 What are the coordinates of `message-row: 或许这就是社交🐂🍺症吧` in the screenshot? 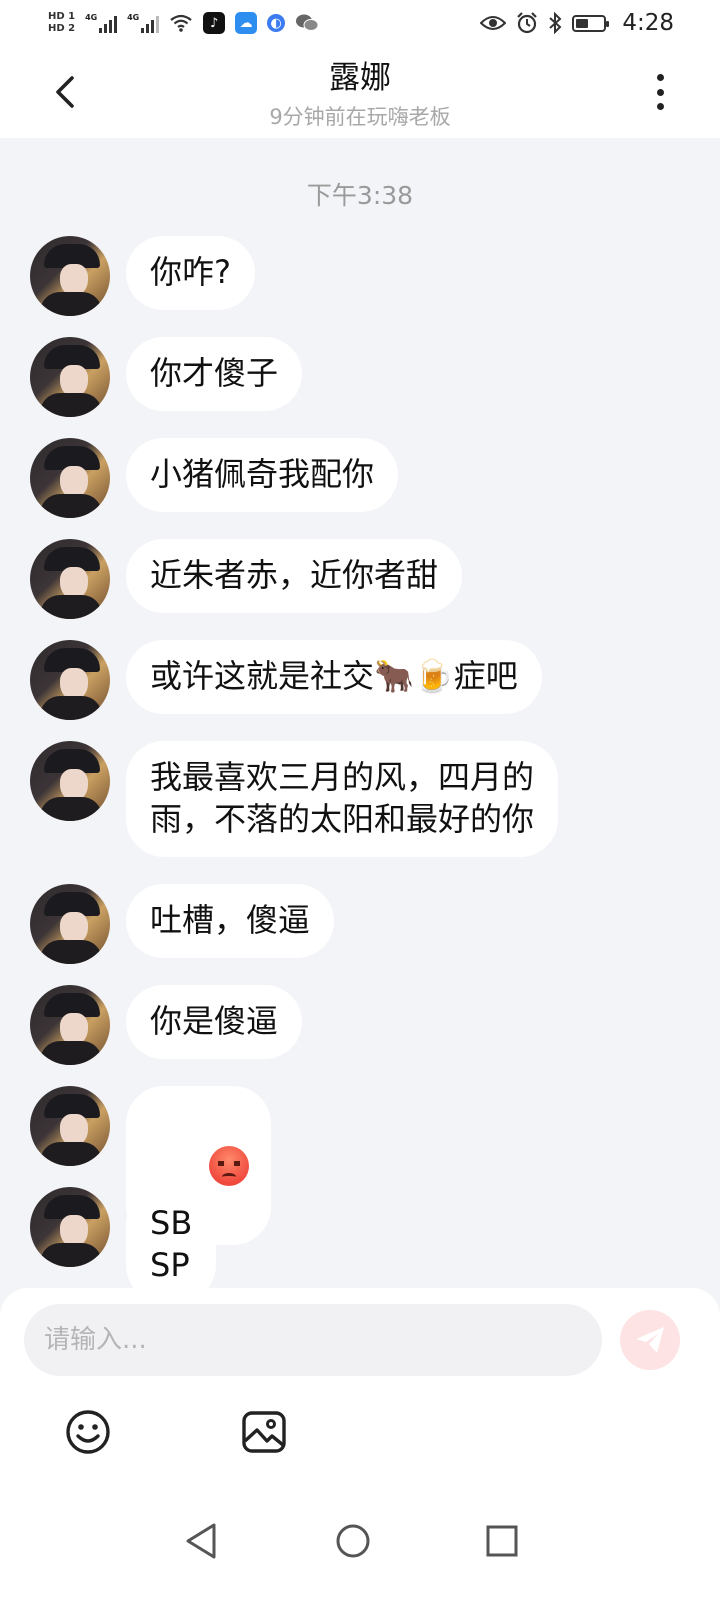 It's located at (286, 680).